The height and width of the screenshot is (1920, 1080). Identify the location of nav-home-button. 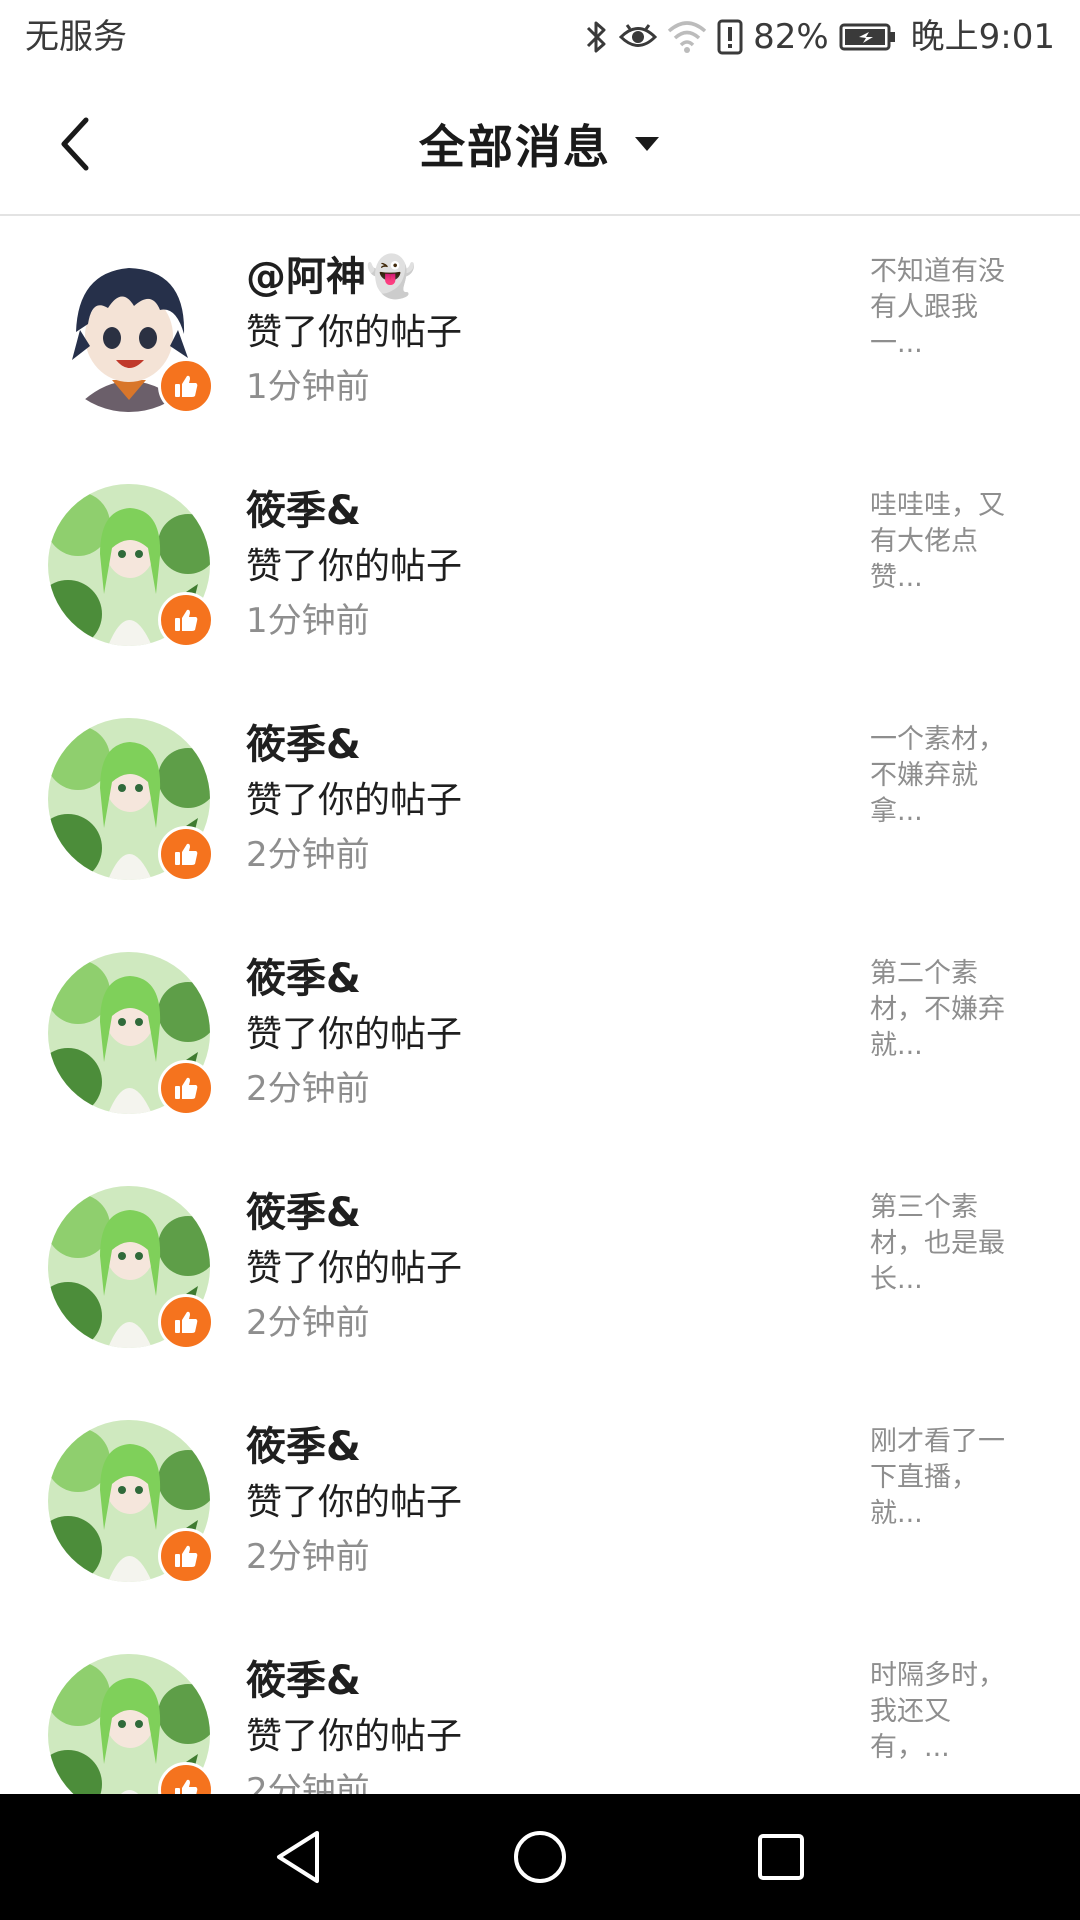
(540, 1857).